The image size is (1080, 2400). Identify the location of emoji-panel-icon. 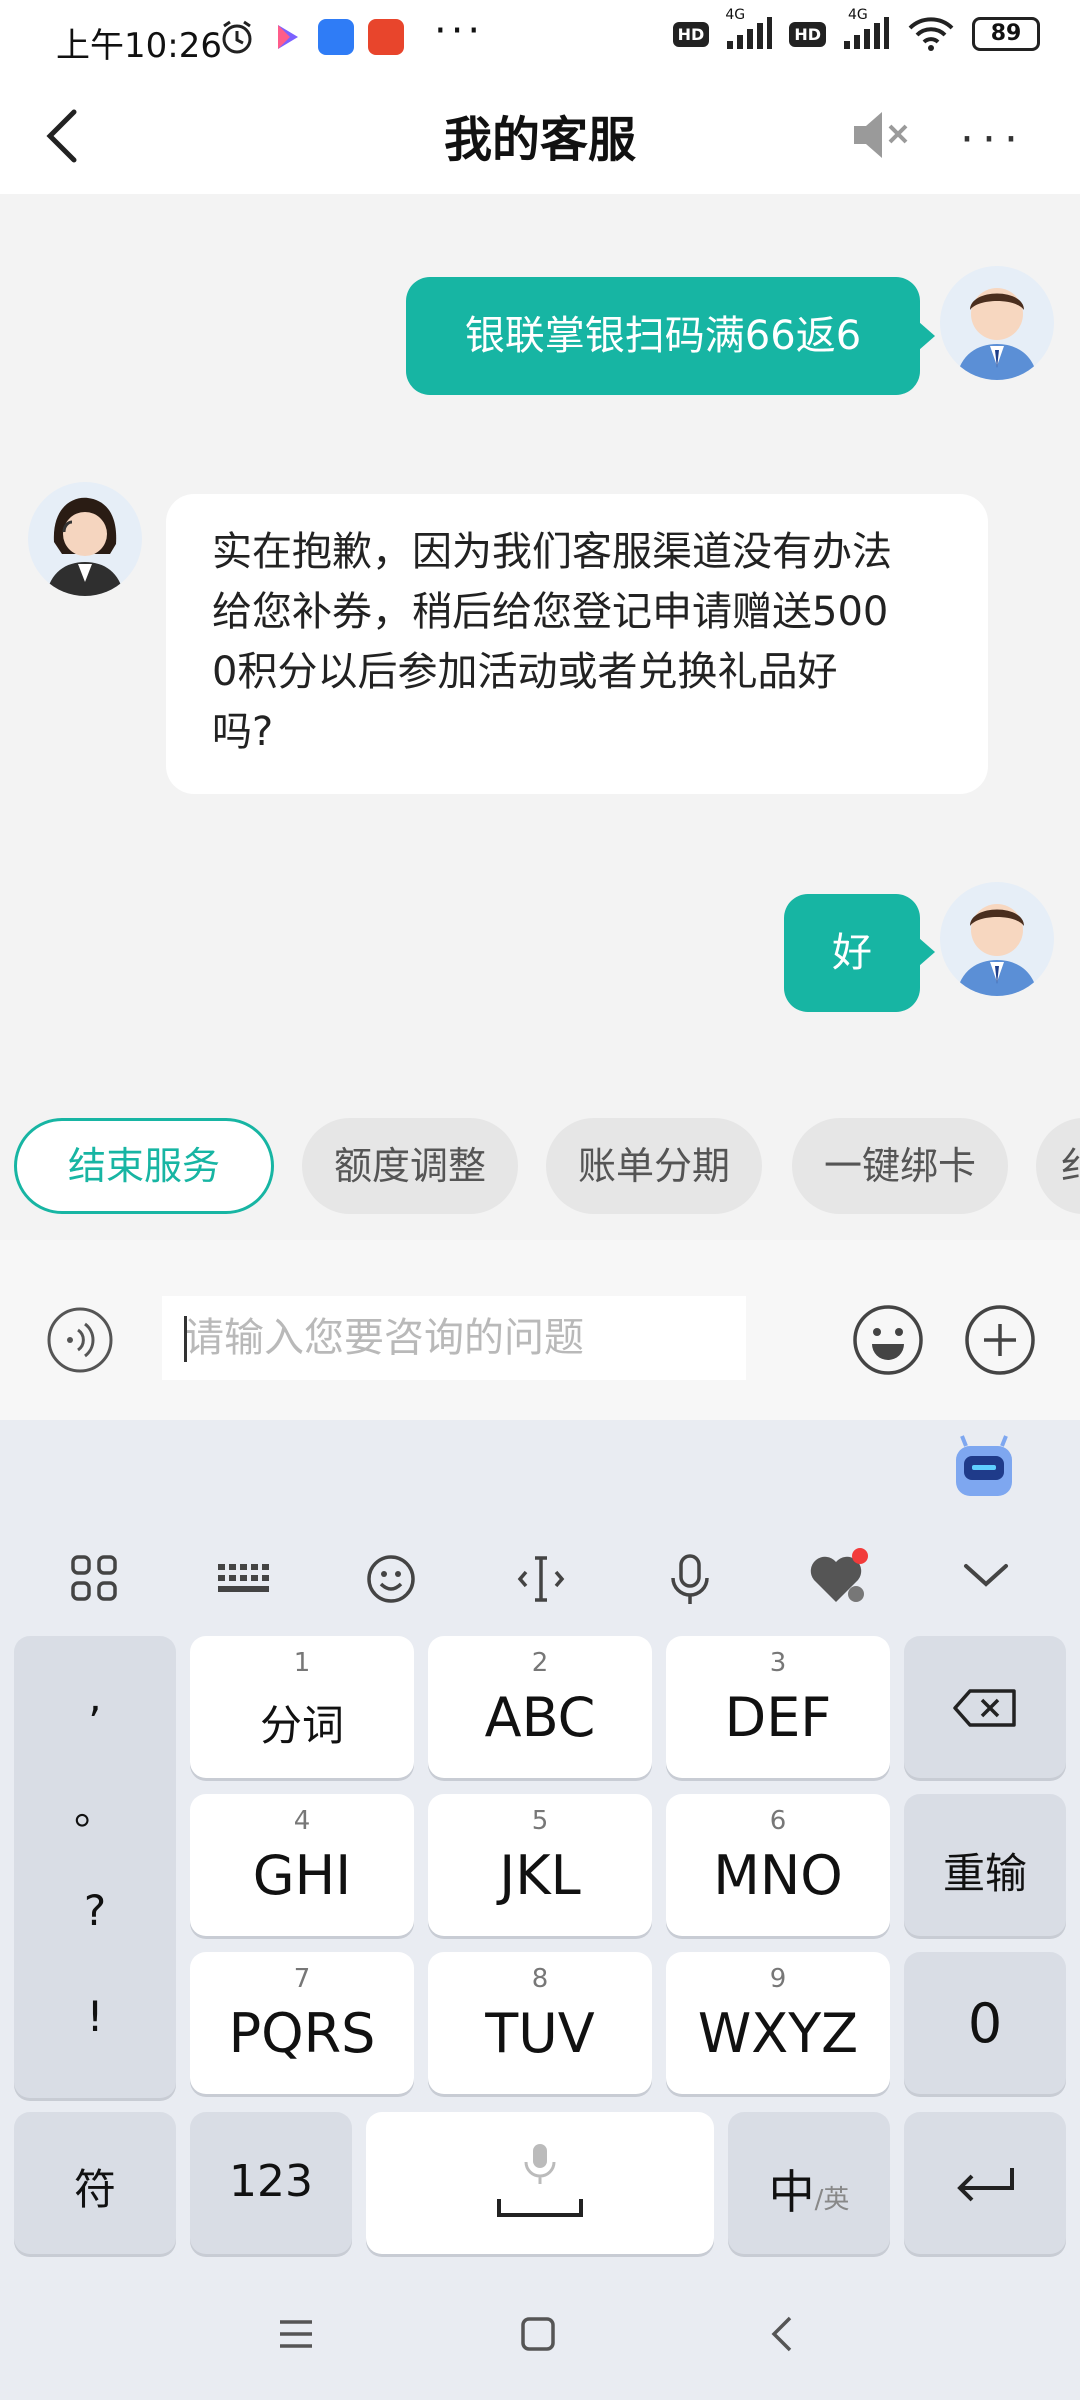
(391, 1579).